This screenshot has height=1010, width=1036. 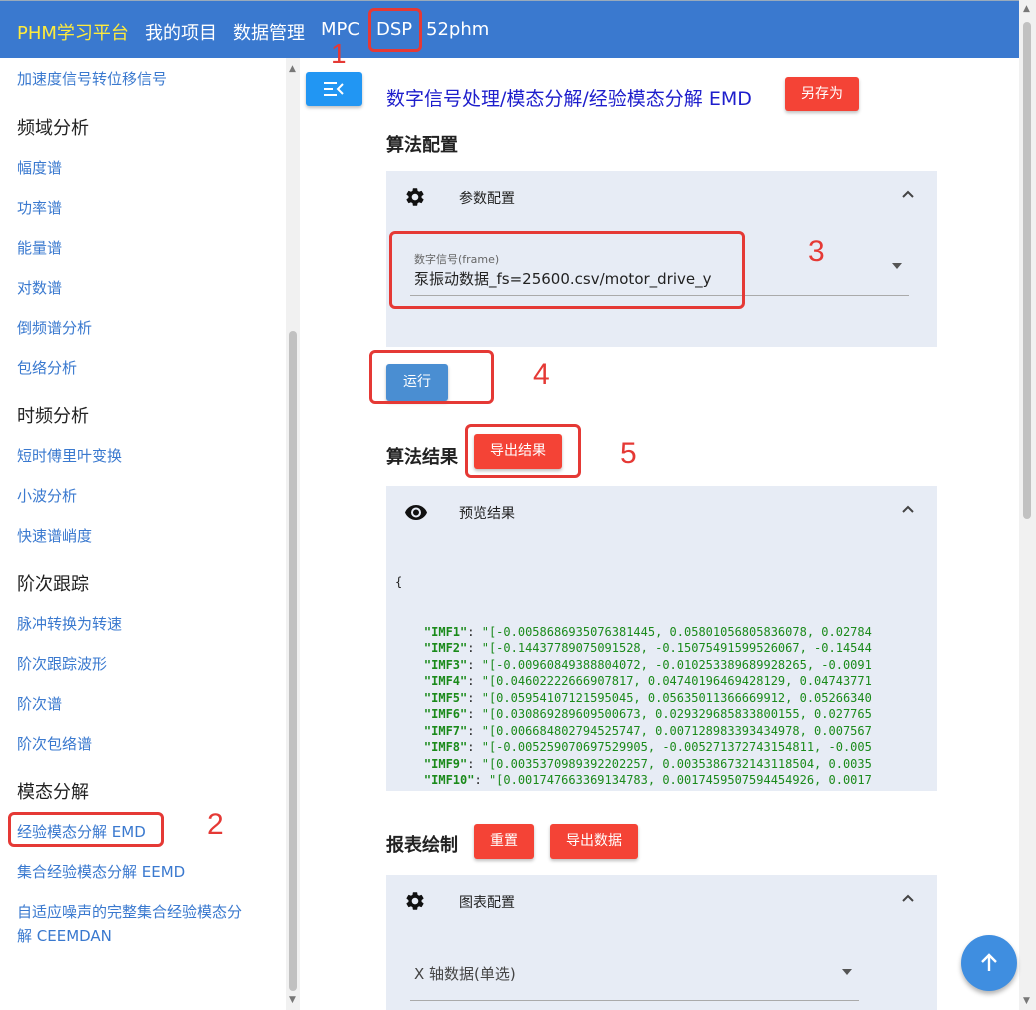 I want to click on nav-data-management: 数据管理, so click(x=269, y=32).